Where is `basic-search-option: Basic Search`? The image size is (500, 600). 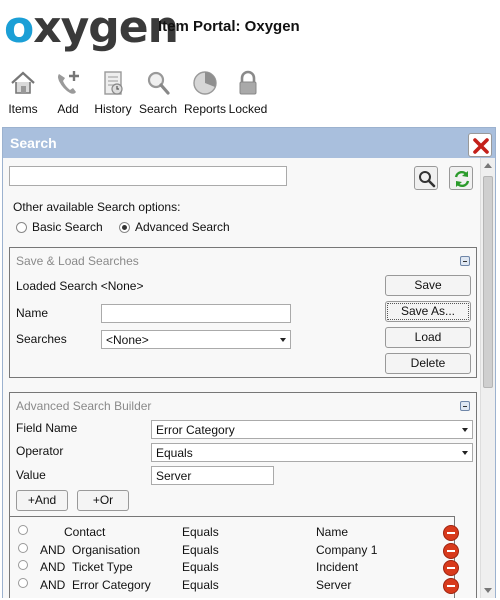
basic-search-option: Basic Search is located at coordinates (59, 227).